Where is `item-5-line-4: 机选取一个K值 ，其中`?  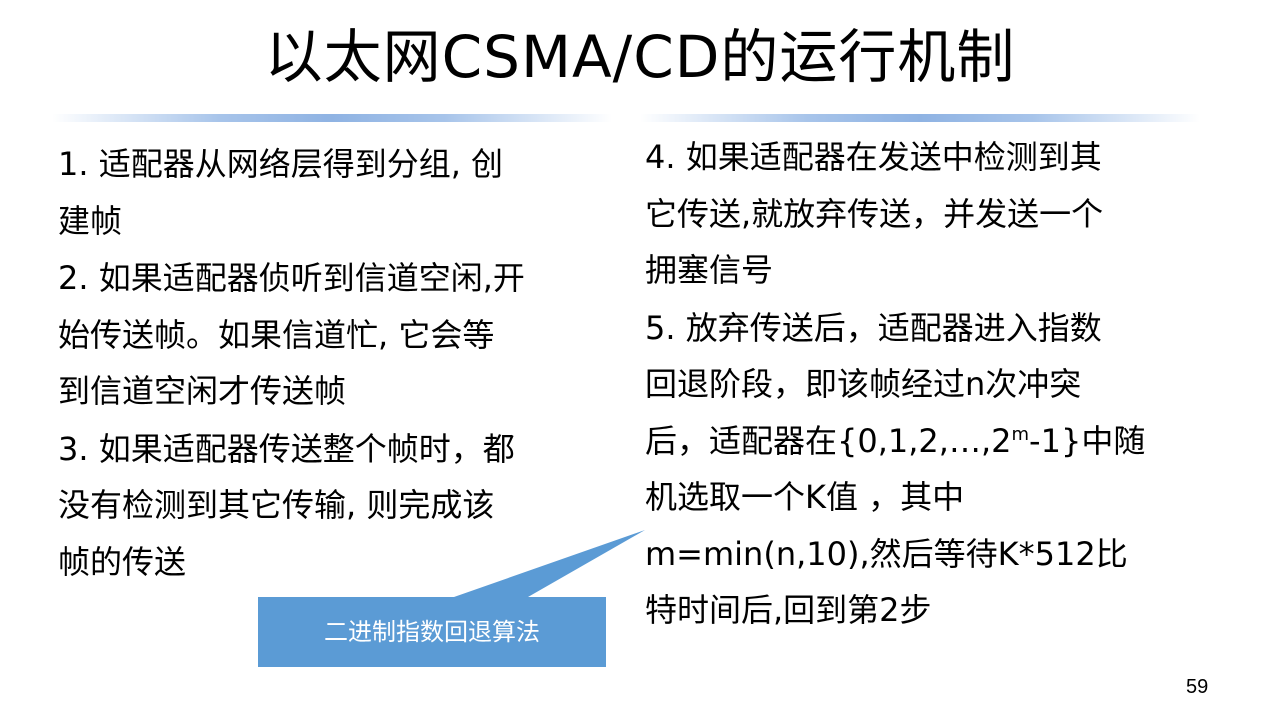
item-5-line-4: 机选取一个K值 ，其中 is located at coordinates (805, 497).